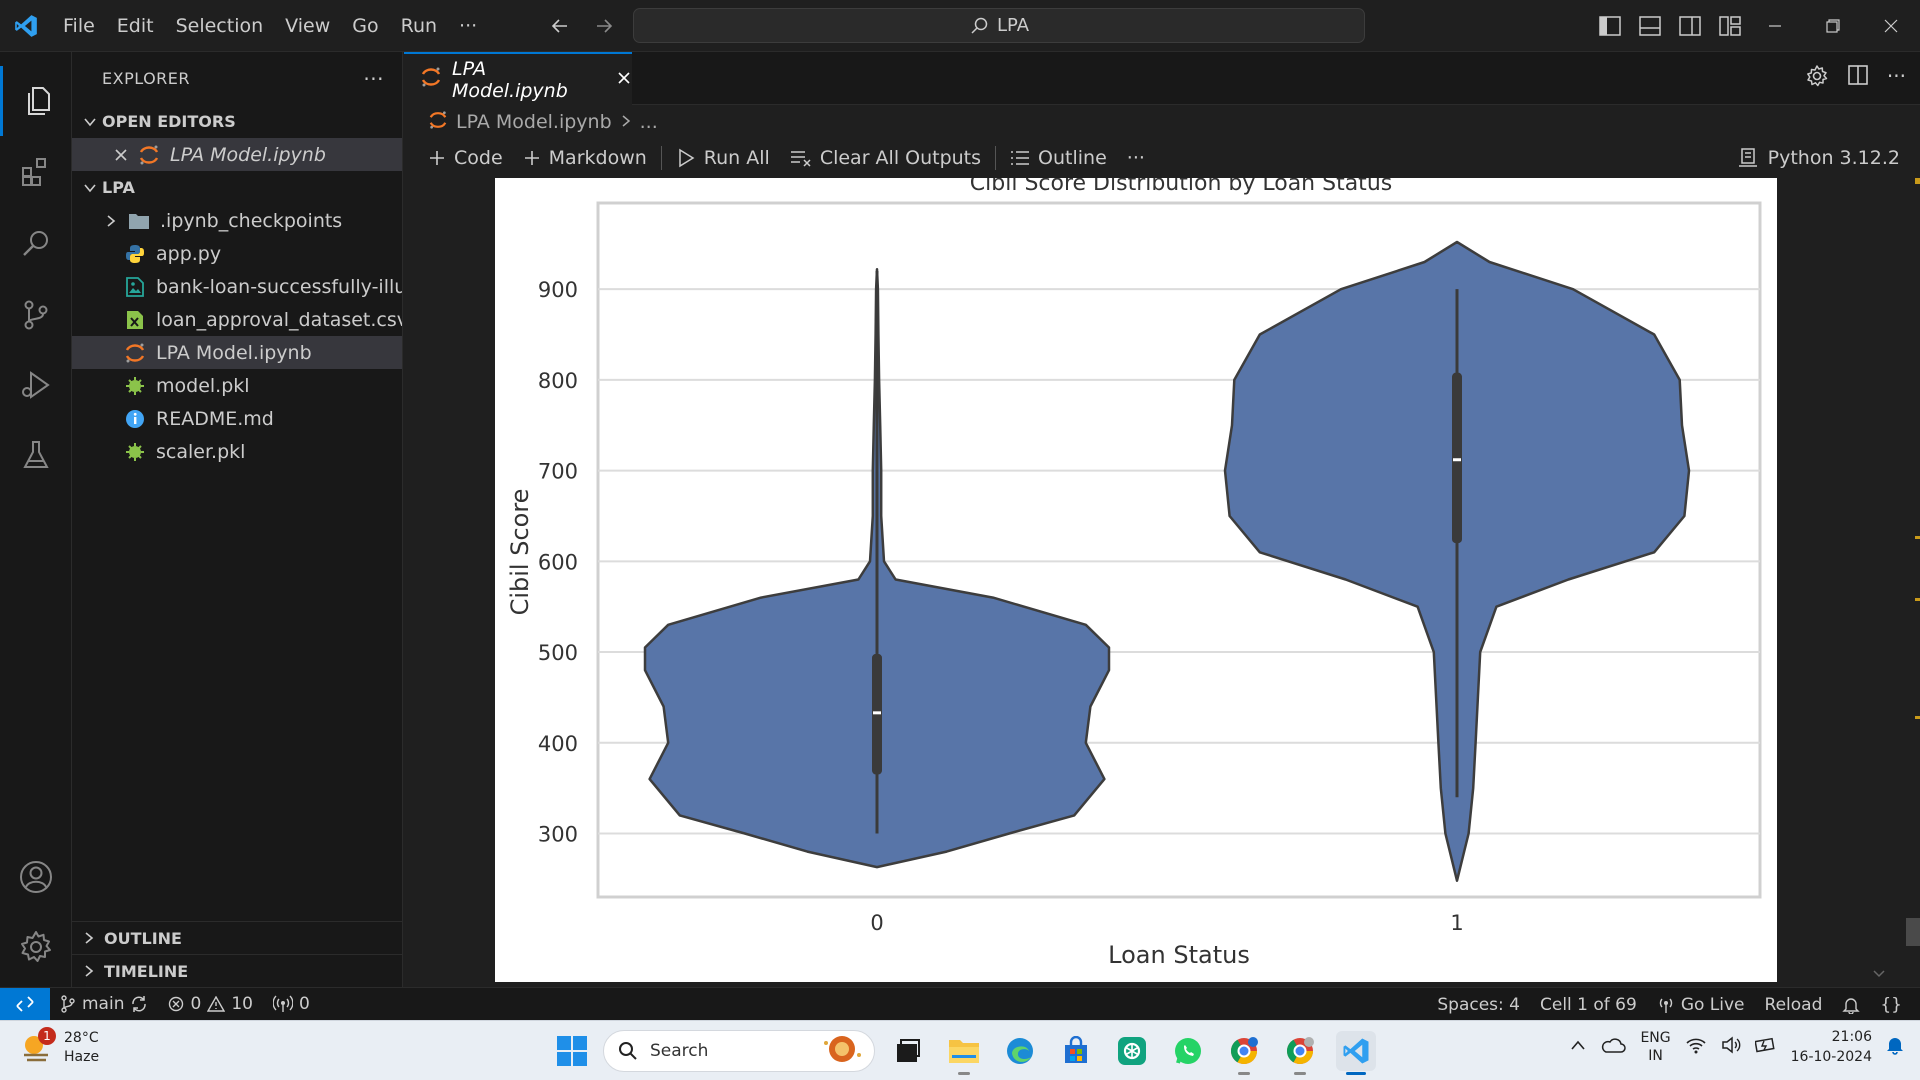  Describe the element at coordinates (1891, 26) in the screenshot. I see `close-window-icon` at that location.